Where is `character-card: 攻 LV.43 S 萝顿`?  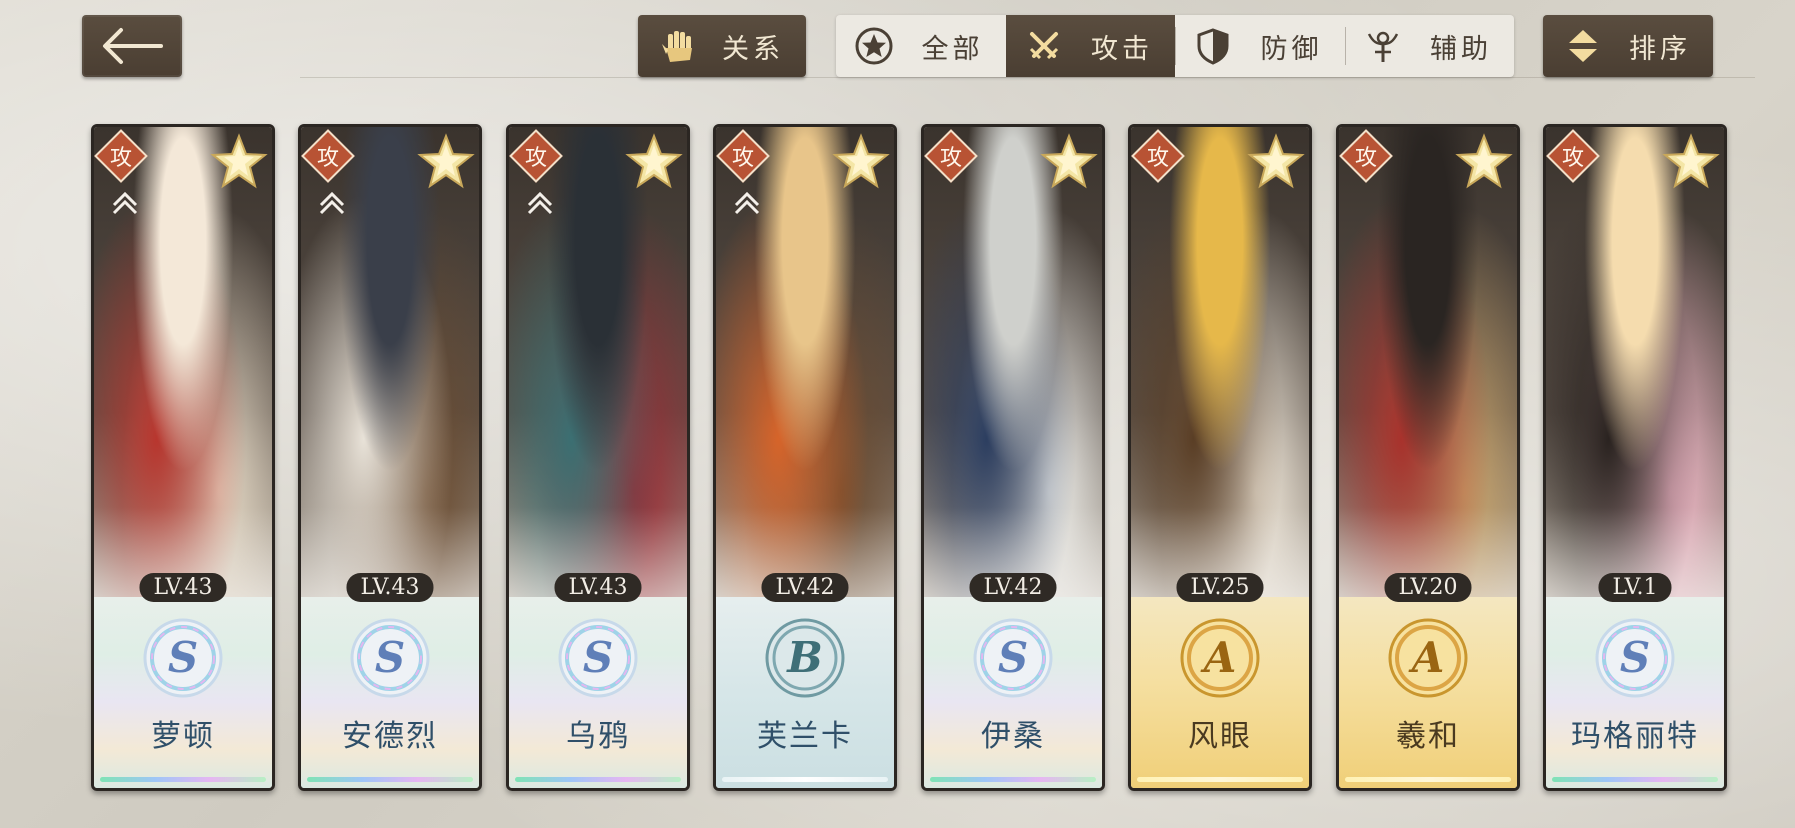
character-card: 攻 LV.43 S 萝顿 is located at coordinates (183, 457).